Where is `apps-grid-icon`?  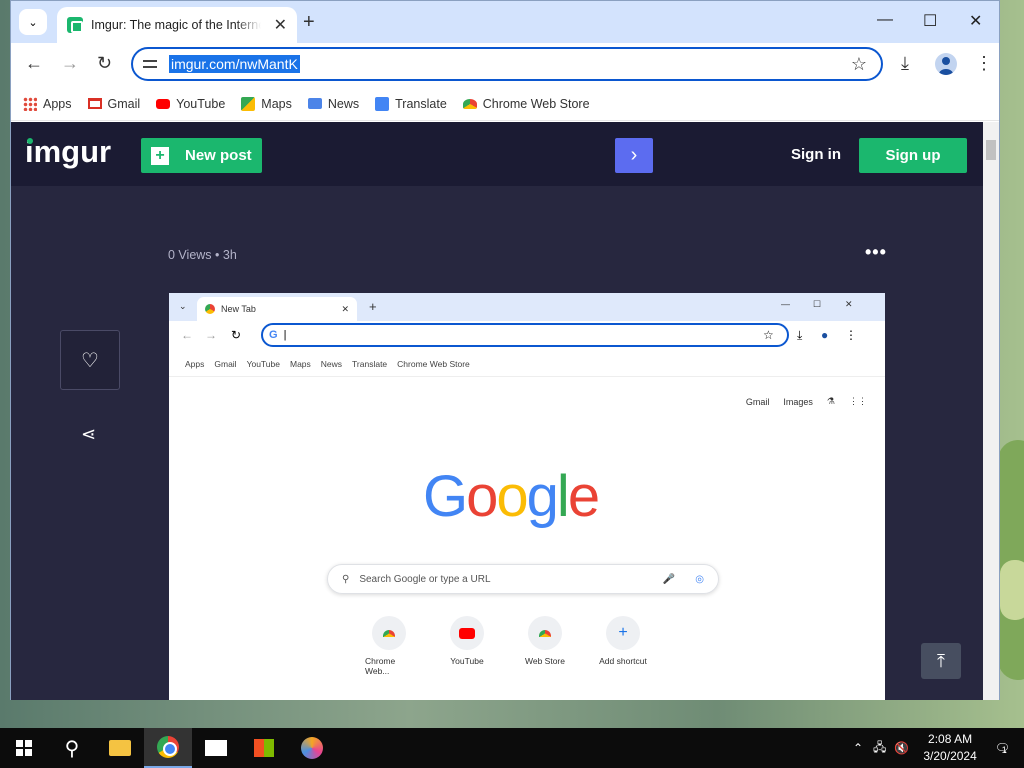 apps-grid-icon is located at coordinates (30, 103).